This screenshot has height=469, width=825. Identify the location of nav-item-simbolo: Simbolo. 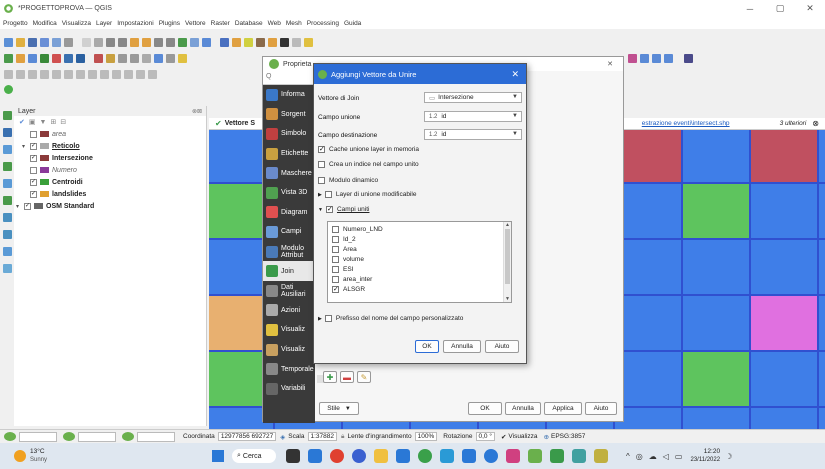
(289, 134).